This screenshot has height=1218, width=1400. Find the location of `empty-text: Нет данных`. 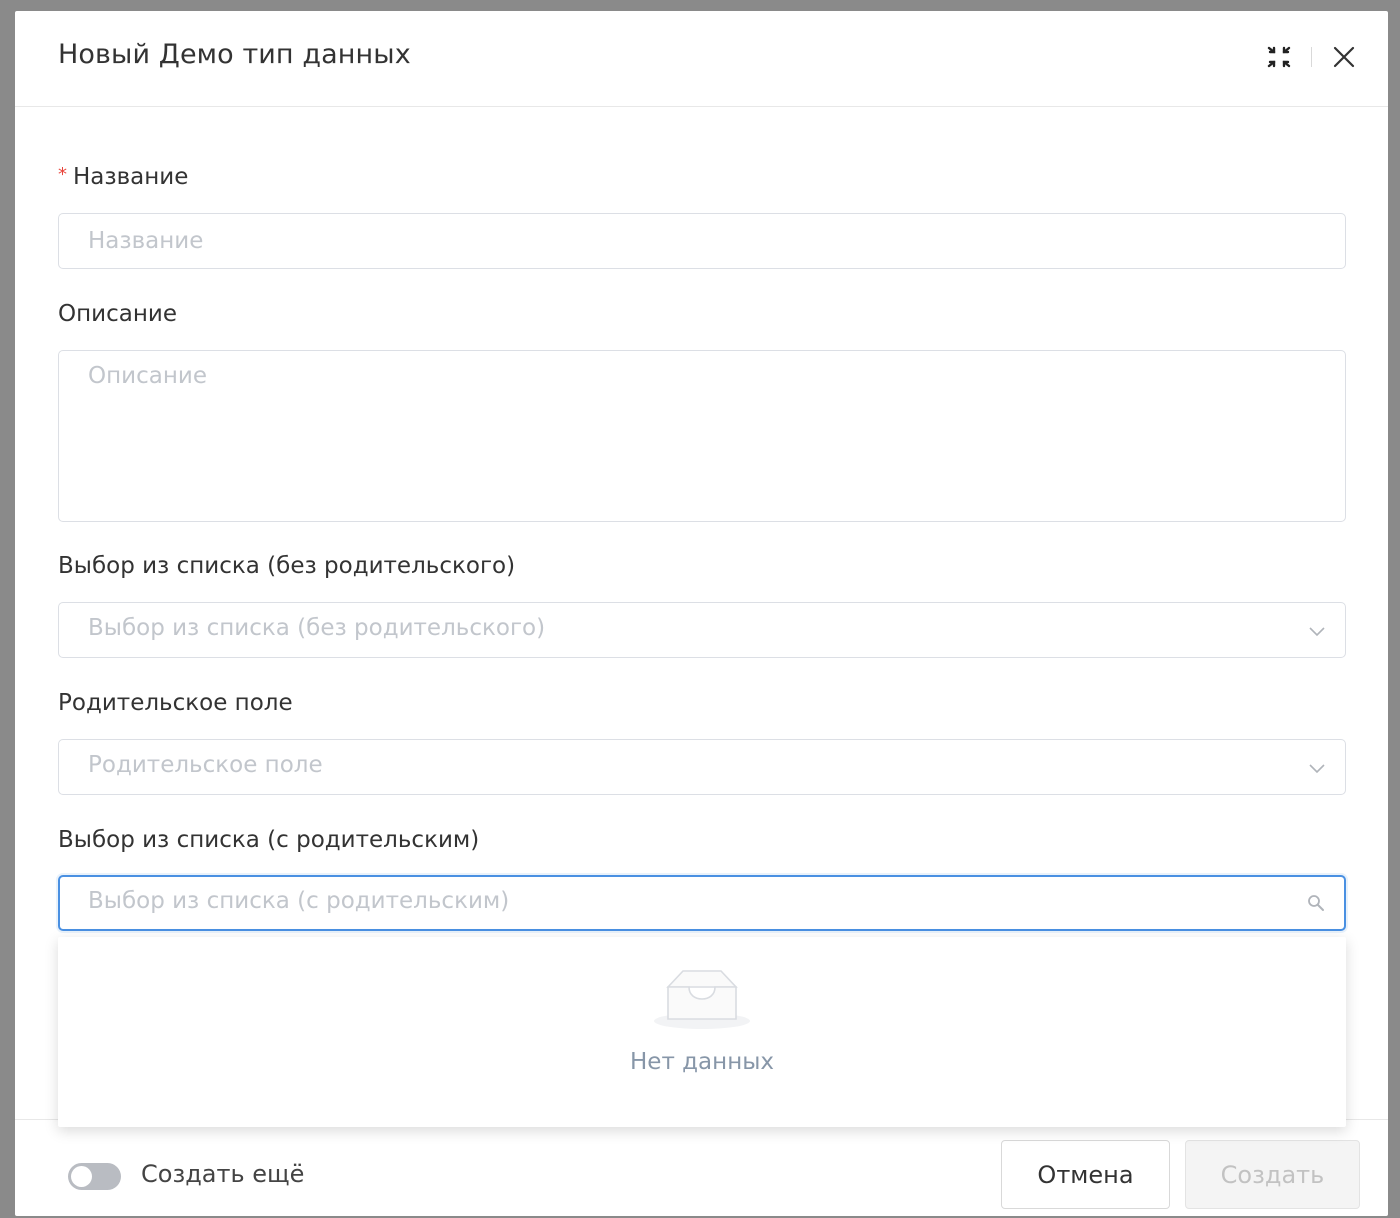

empty-text: Нет данных is located at coordinates (702, 1062).